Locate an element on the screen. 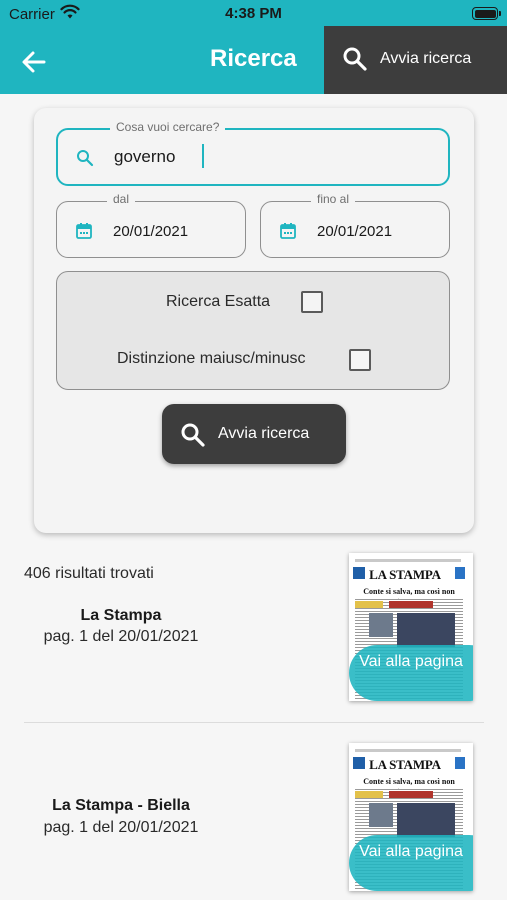  clock: 4:38 PM is located at coordinates (253, 13).